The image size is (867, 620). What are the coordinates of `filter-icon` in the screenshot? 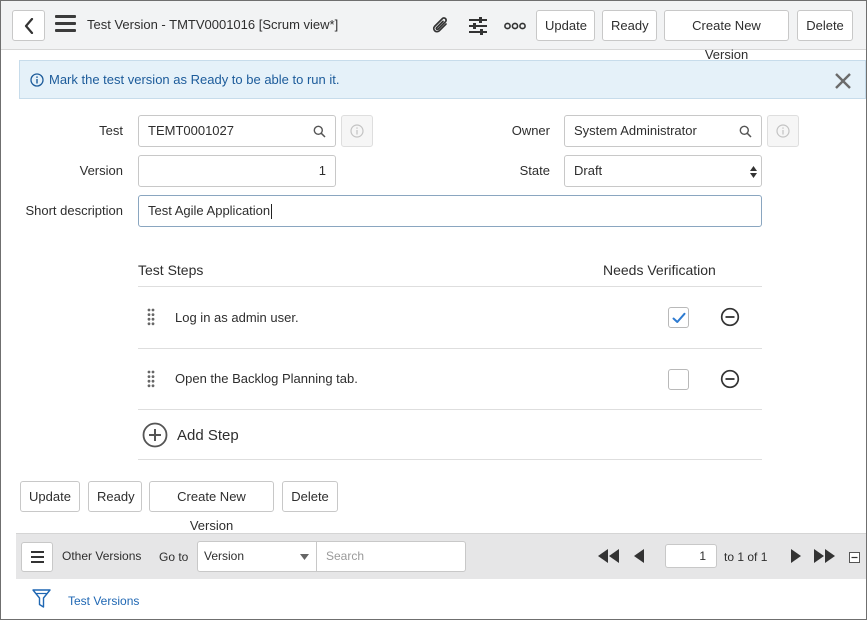 It's located at (41, 599).